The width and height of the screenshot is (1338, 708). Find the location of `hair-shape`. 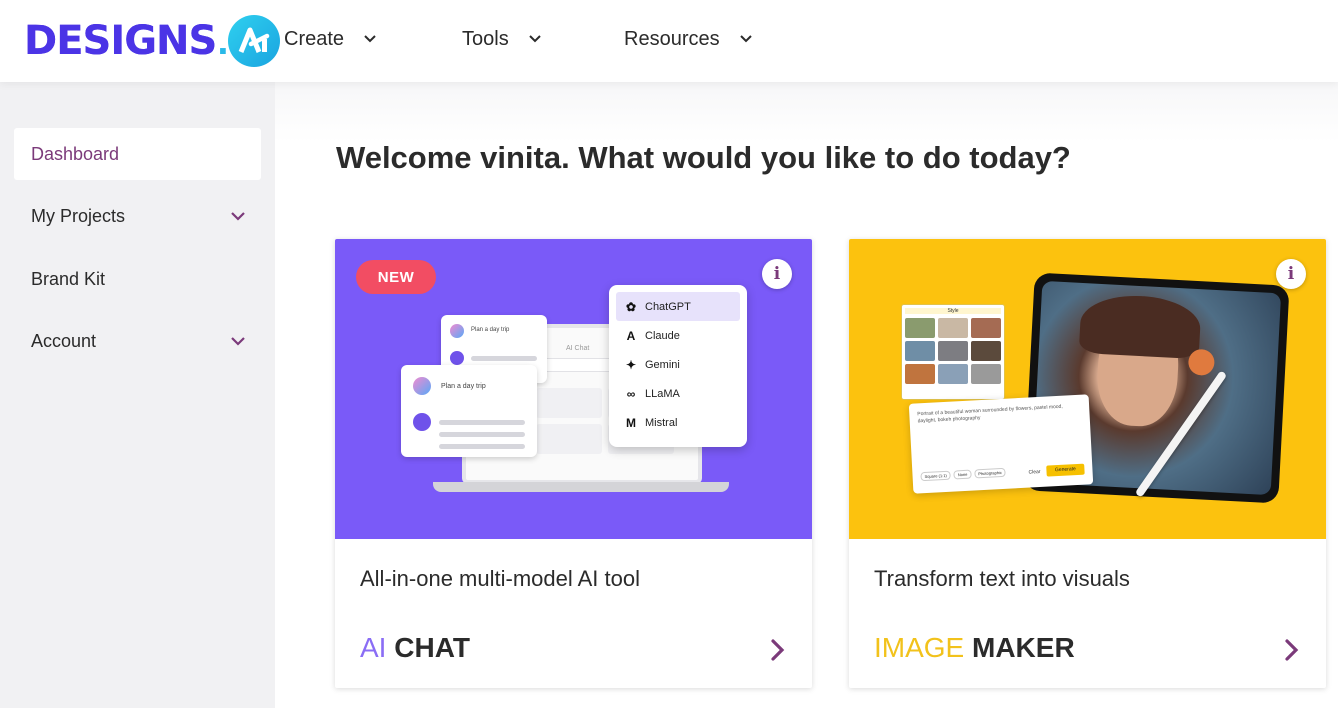

hair-shape is located at coordinates (1140, 326).